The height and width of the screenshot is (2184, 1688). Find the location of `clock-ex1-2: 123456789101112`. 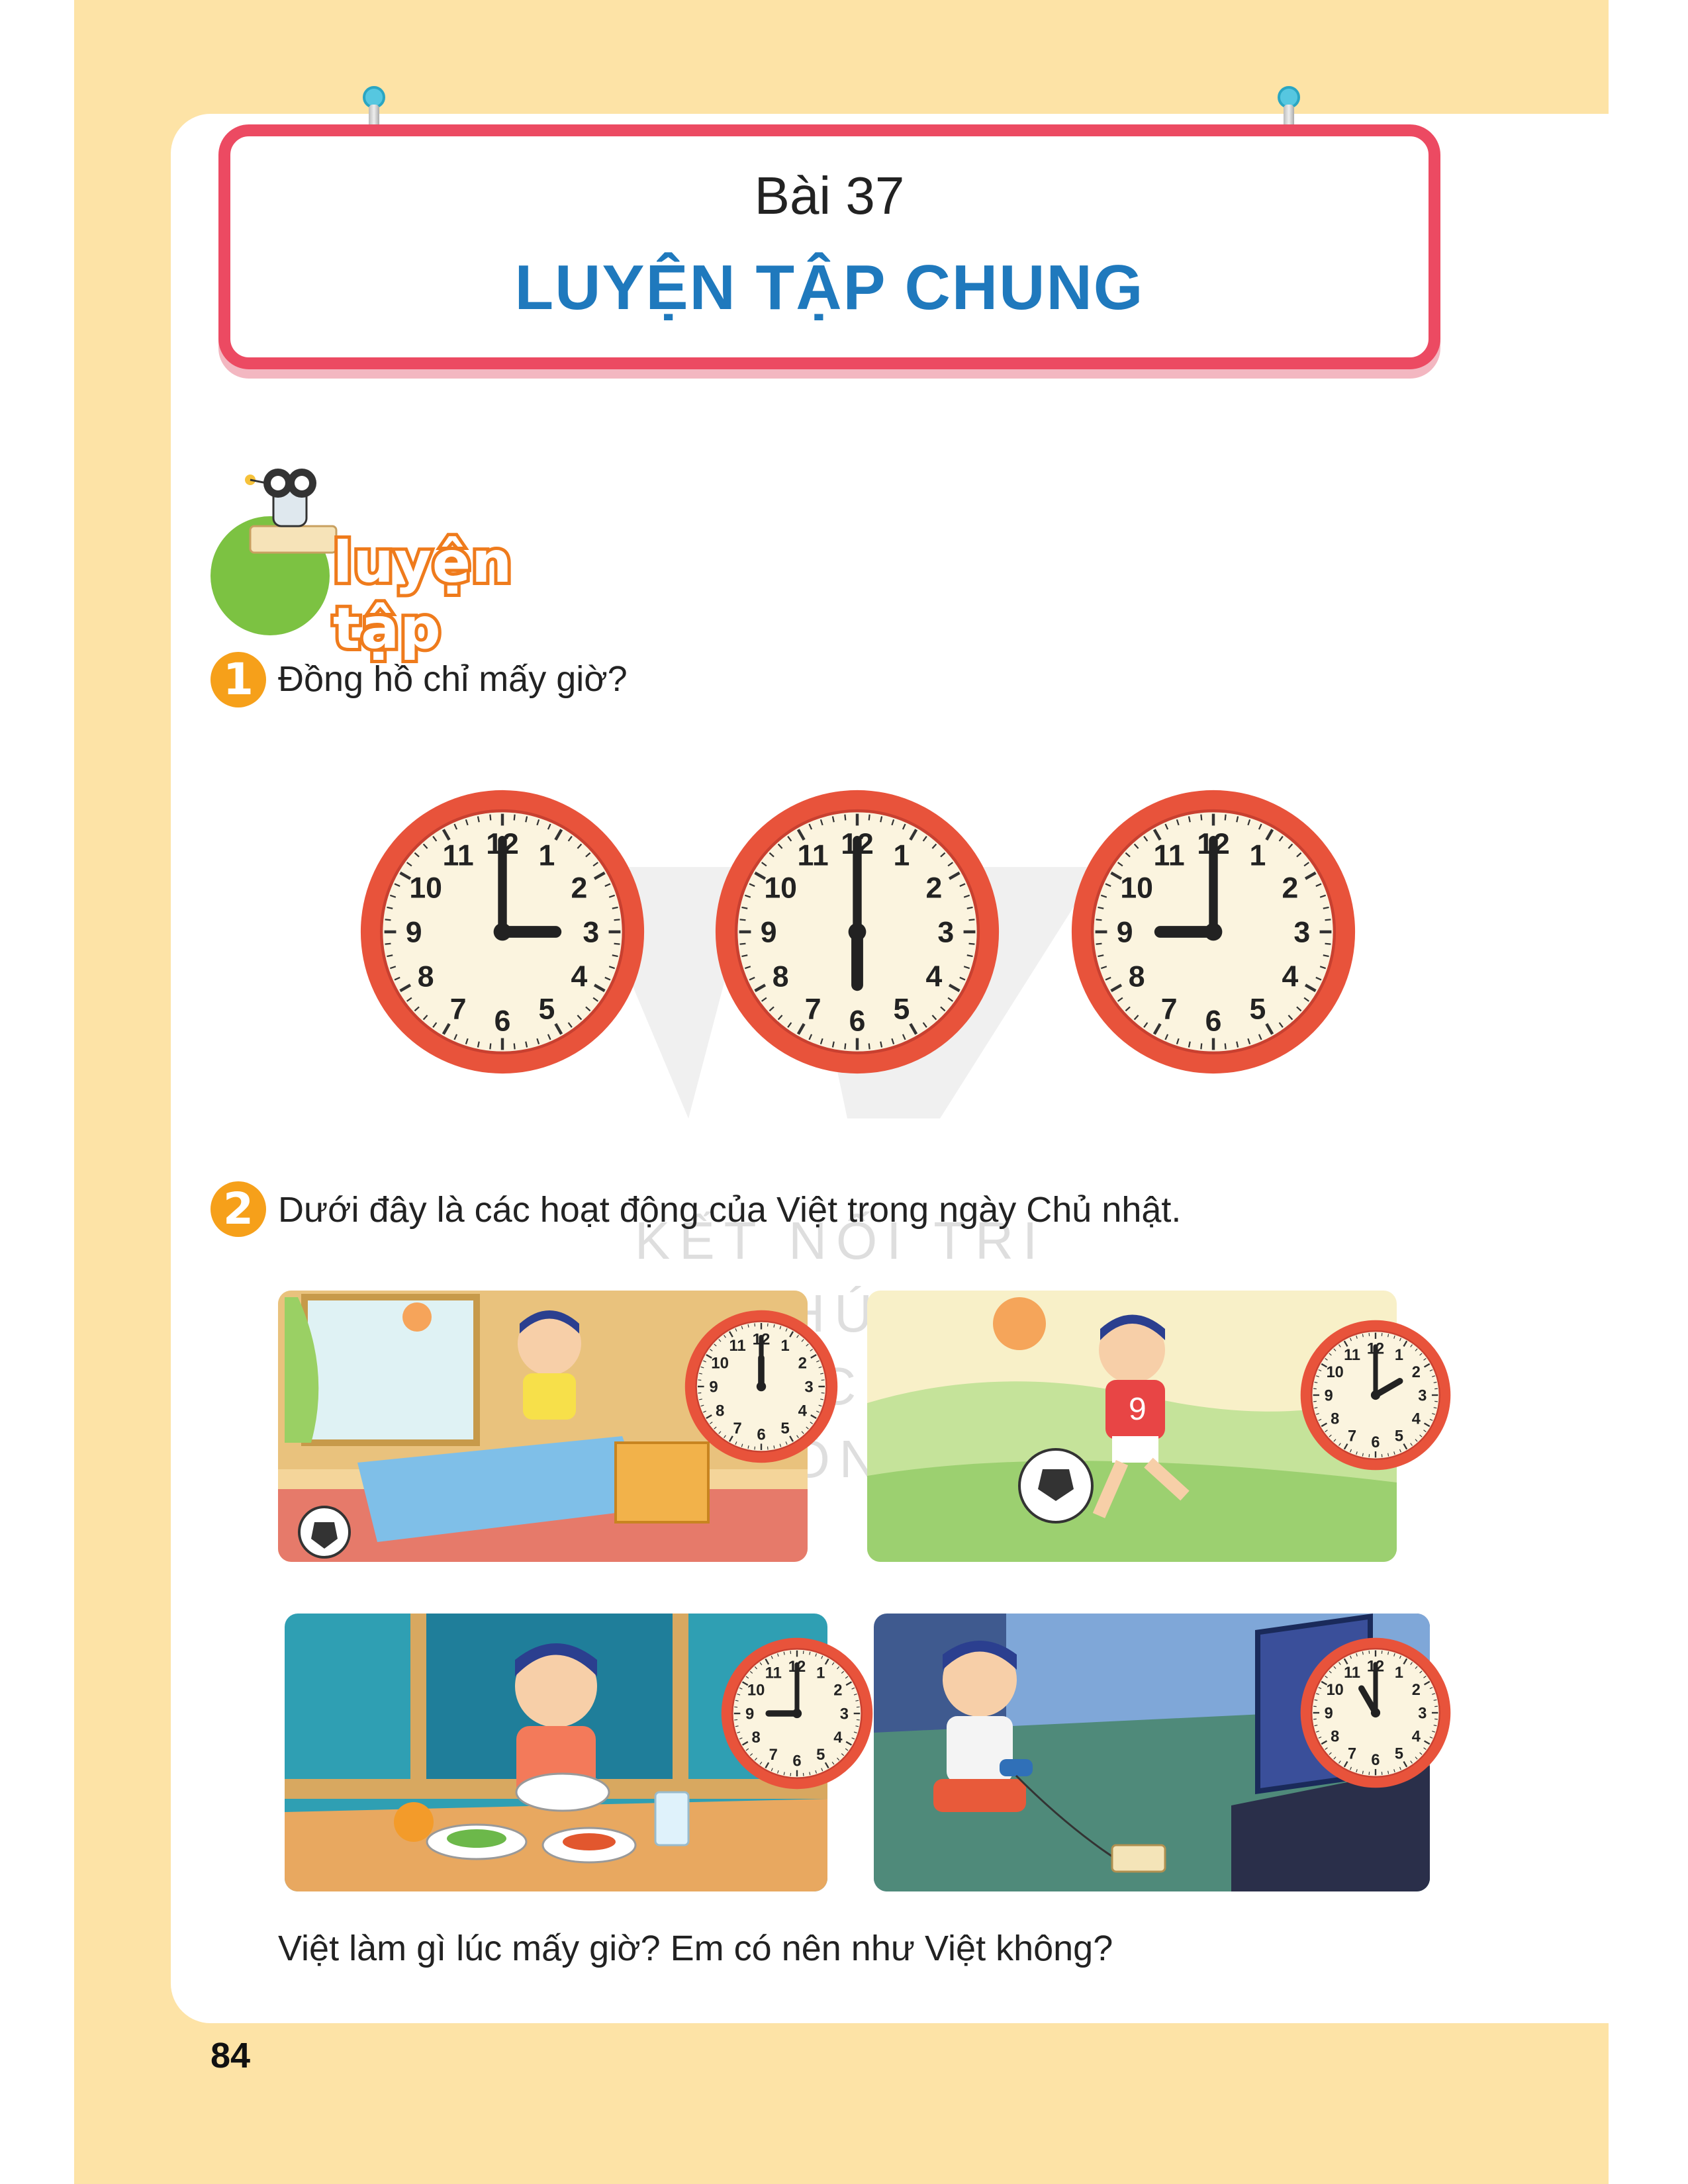

clock-ex1-2: 123456789101112 is located at coordinates (857, 931).